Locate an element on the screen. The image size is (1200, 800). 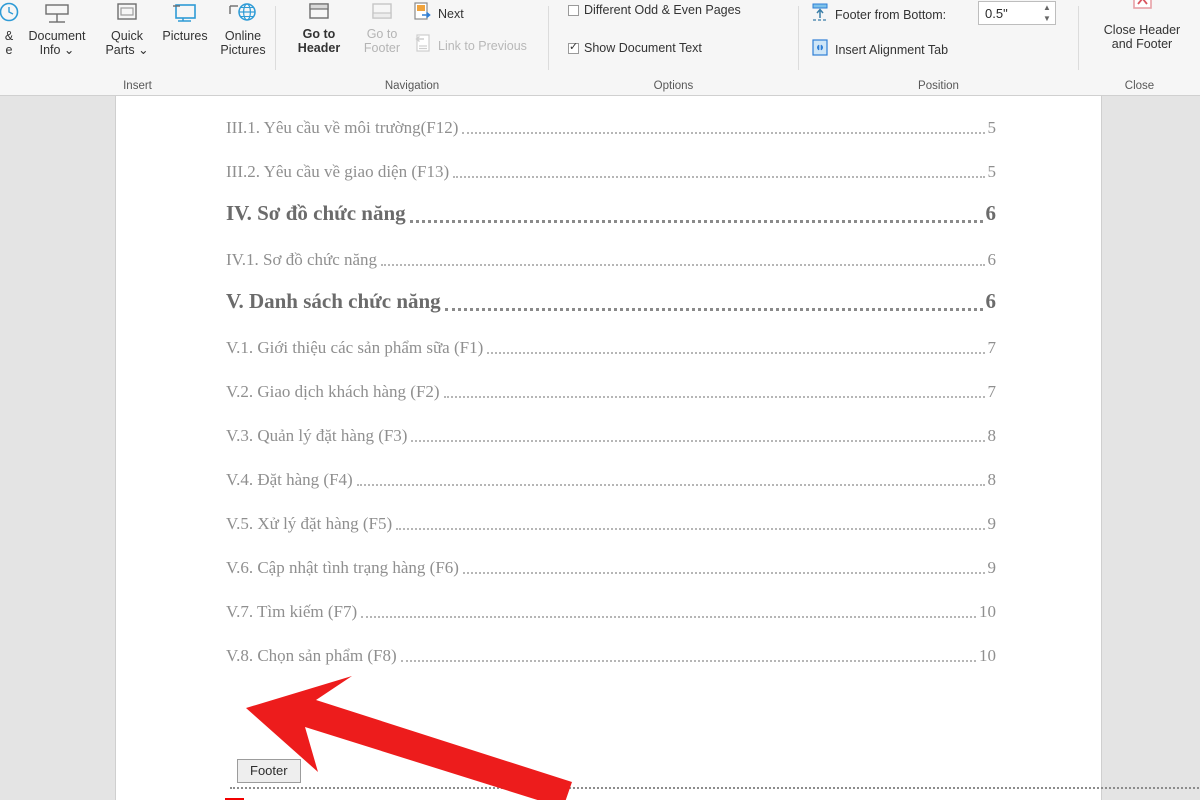
close-header-and-footer-button: Close Header and Footer is located at coordinates (1142, 25).